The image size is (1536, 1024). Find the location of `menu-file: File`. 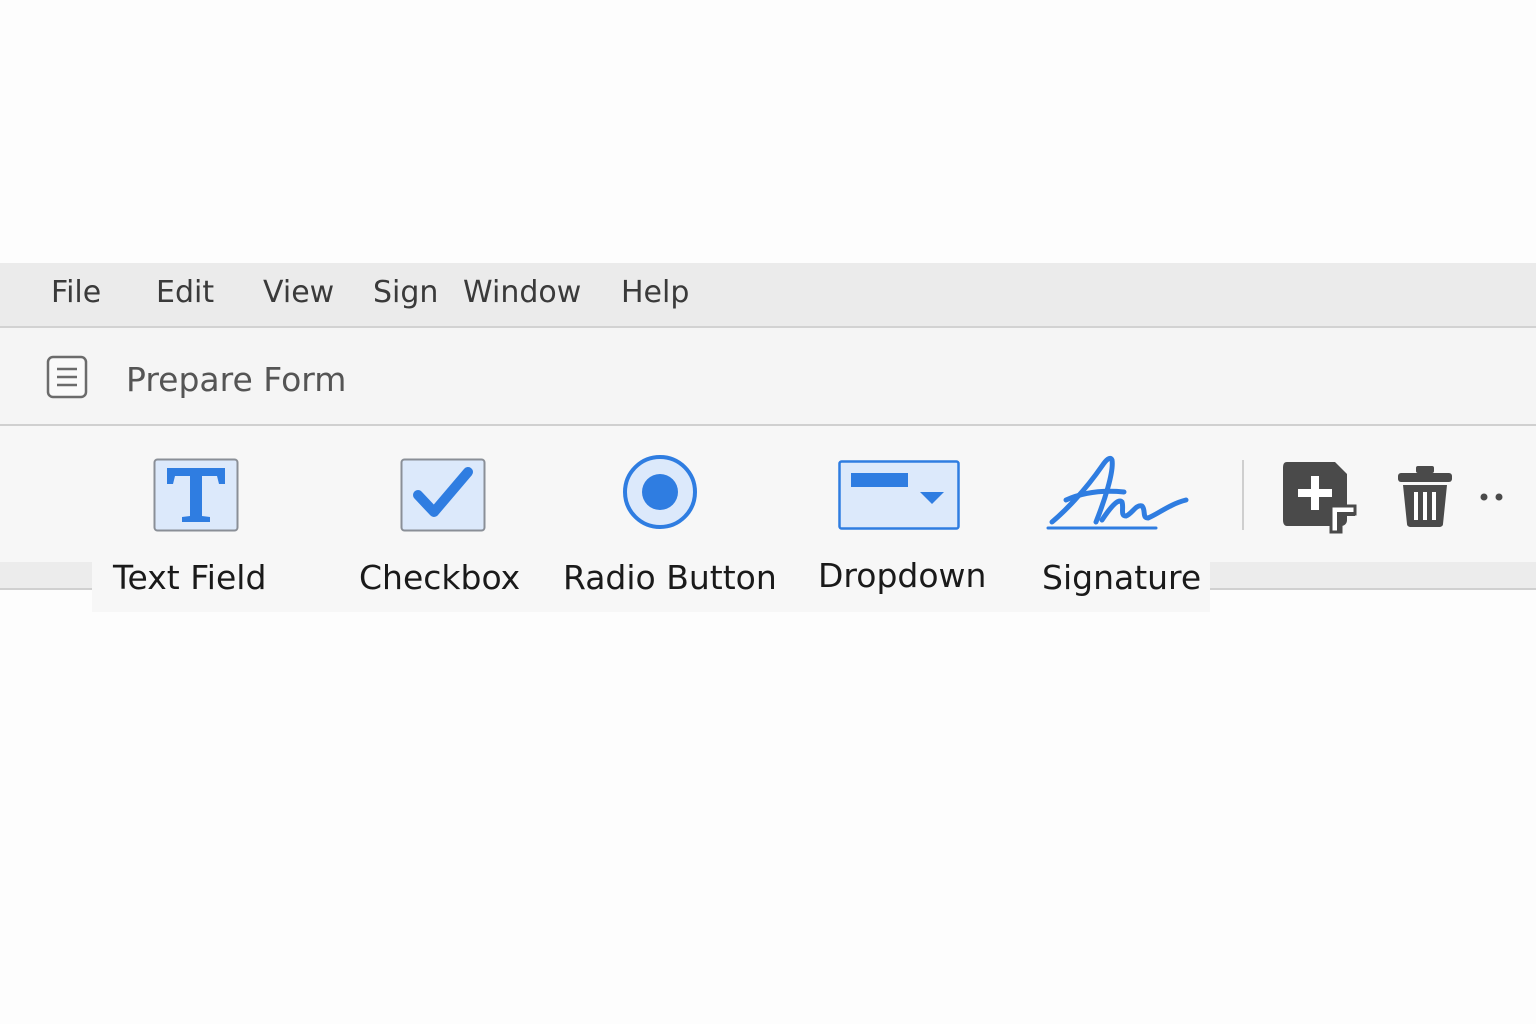

menu-file: File is located at coordinates (76, 293).